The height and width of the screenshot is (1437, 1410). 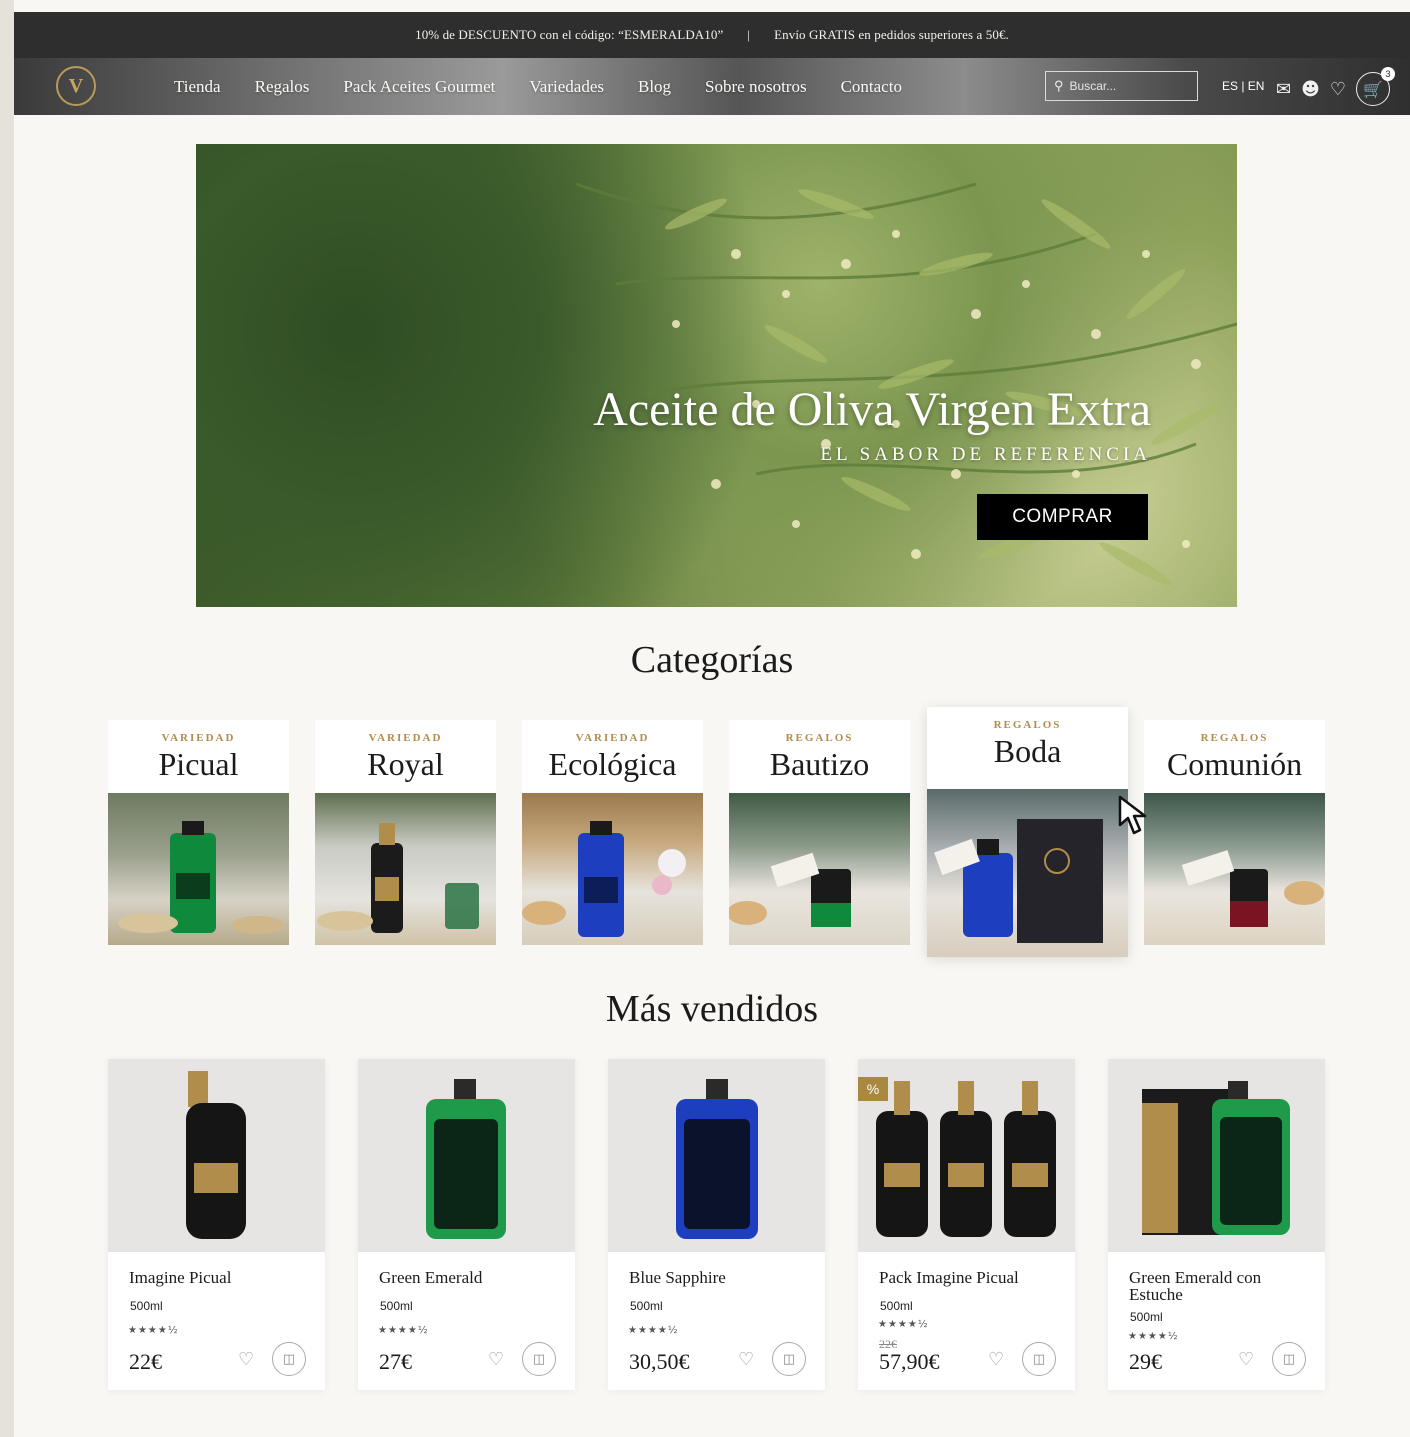 What do you see at coordinates (1373, 89) in the screenshot?
I see `cart-icon: 🛒` at bounding box center [1373, 89].